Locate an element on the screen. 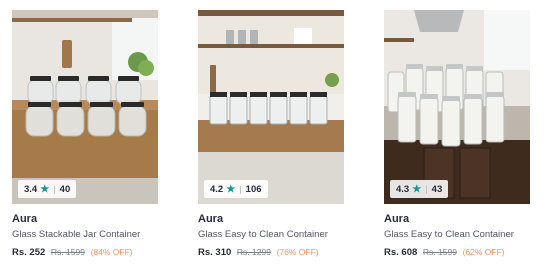 This screenshot has width=545, height=265. discounted-price: Rs. 608 is located at coordinates (401, 252).